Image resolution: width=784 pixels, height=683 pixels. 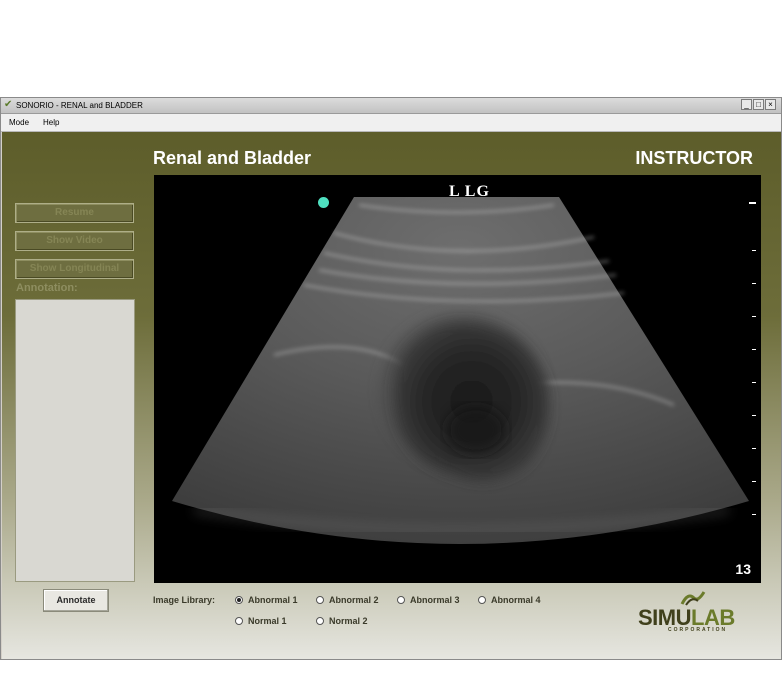 I want to click on minimize-button: _, so click(x=746, y=104).